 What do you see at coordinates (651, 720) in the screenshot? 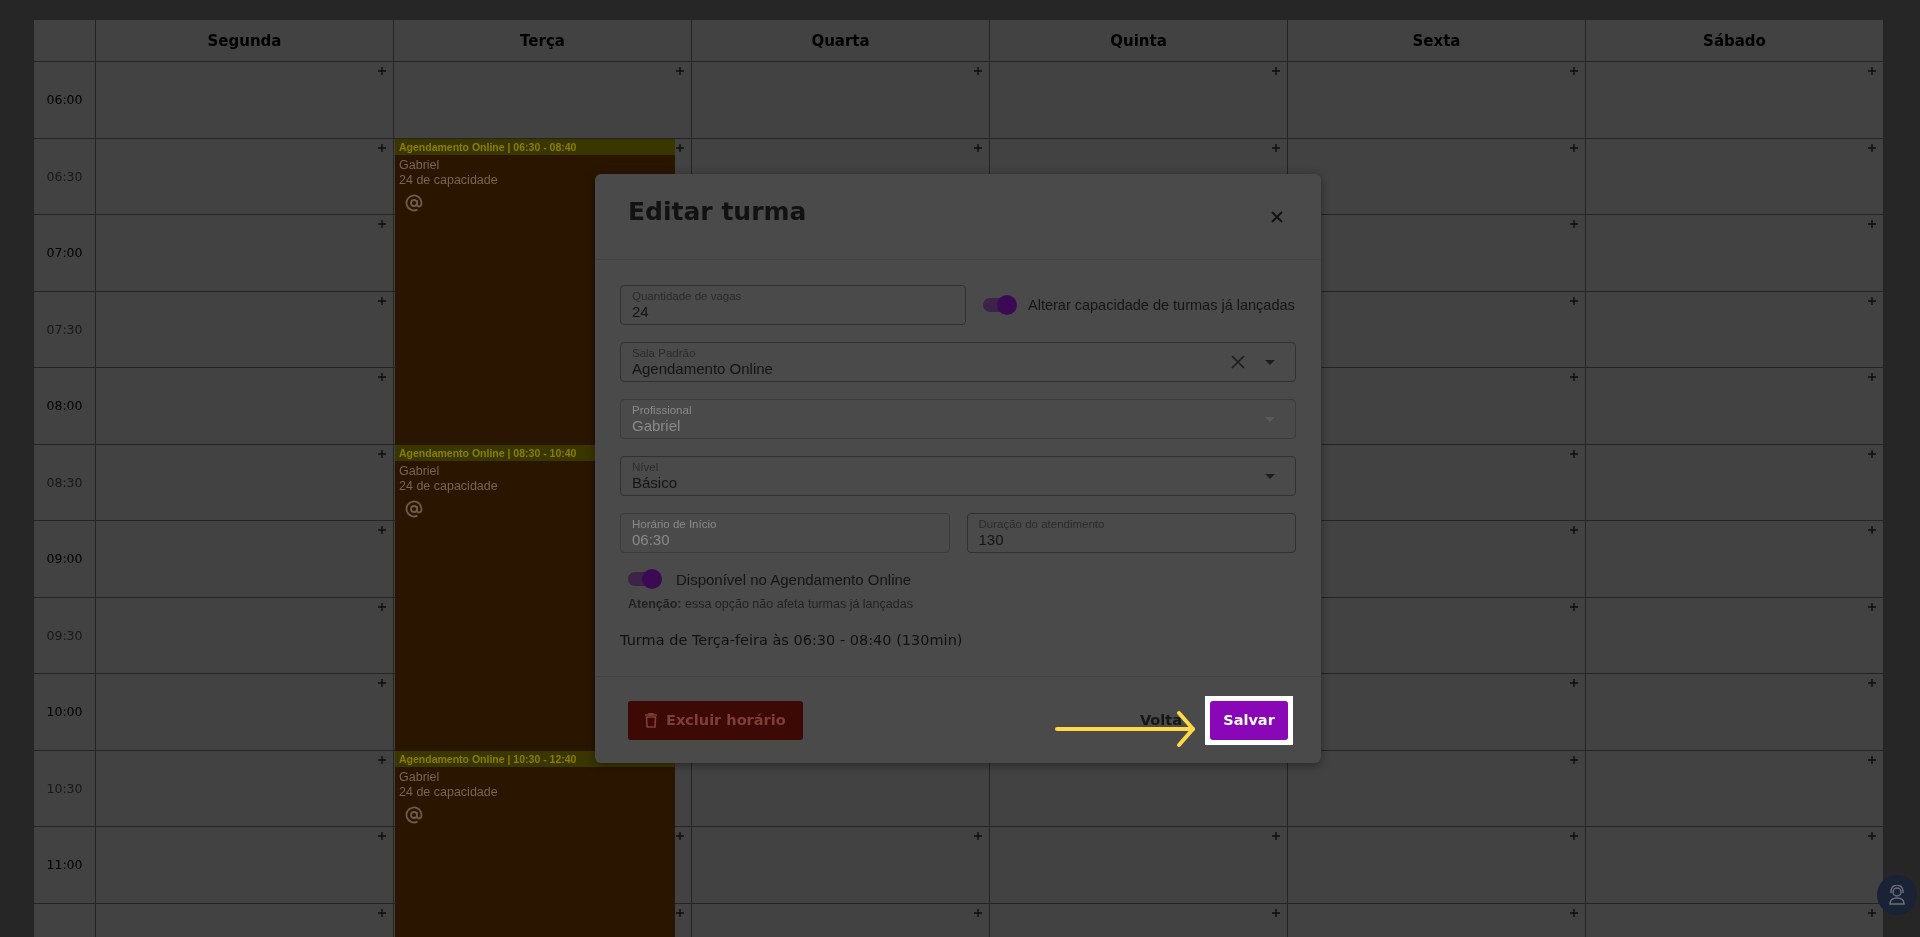
I see `trash-icon` at bounding box center [651, 720].